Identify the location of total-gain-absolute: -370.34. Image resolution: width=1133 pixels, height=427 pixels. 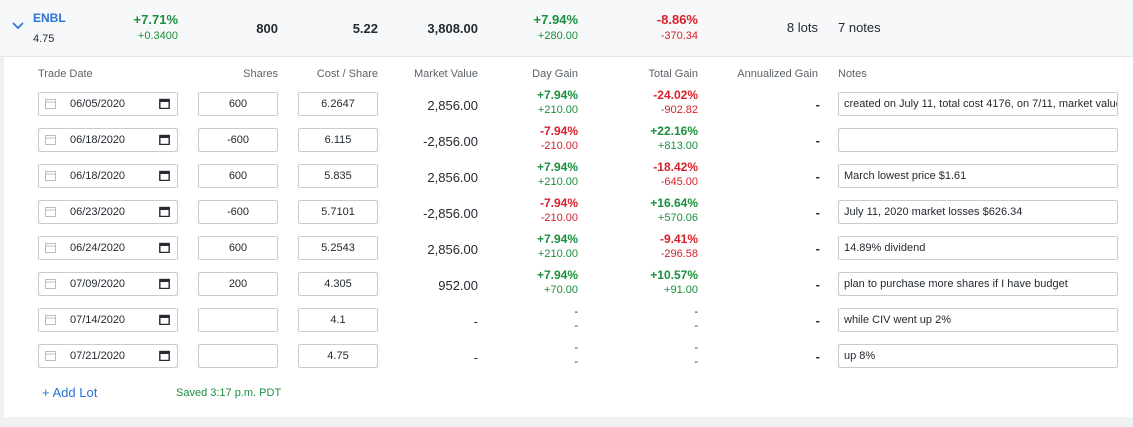
(679, 36).